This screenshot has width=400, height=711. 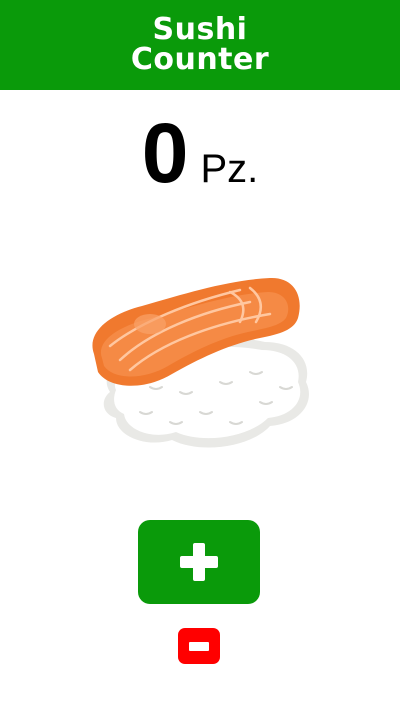 What do you see at coordinates (165, 153) in the screenshot?
I see `counter-value: 0` at bounding box center [165, 153].